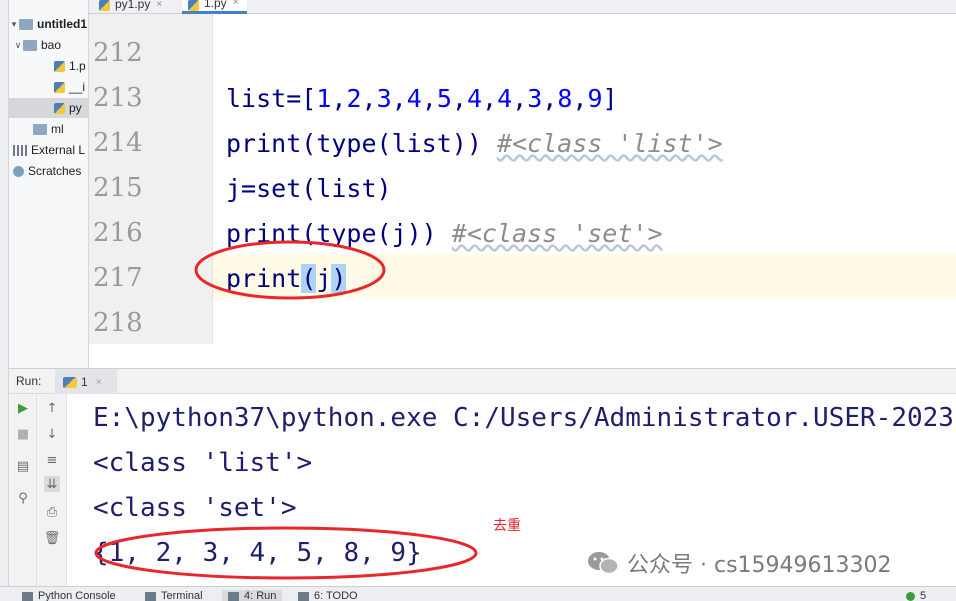  Describe the element at coordinates (324, 98) in the screenshot. I see `code-number: 1` at that location.